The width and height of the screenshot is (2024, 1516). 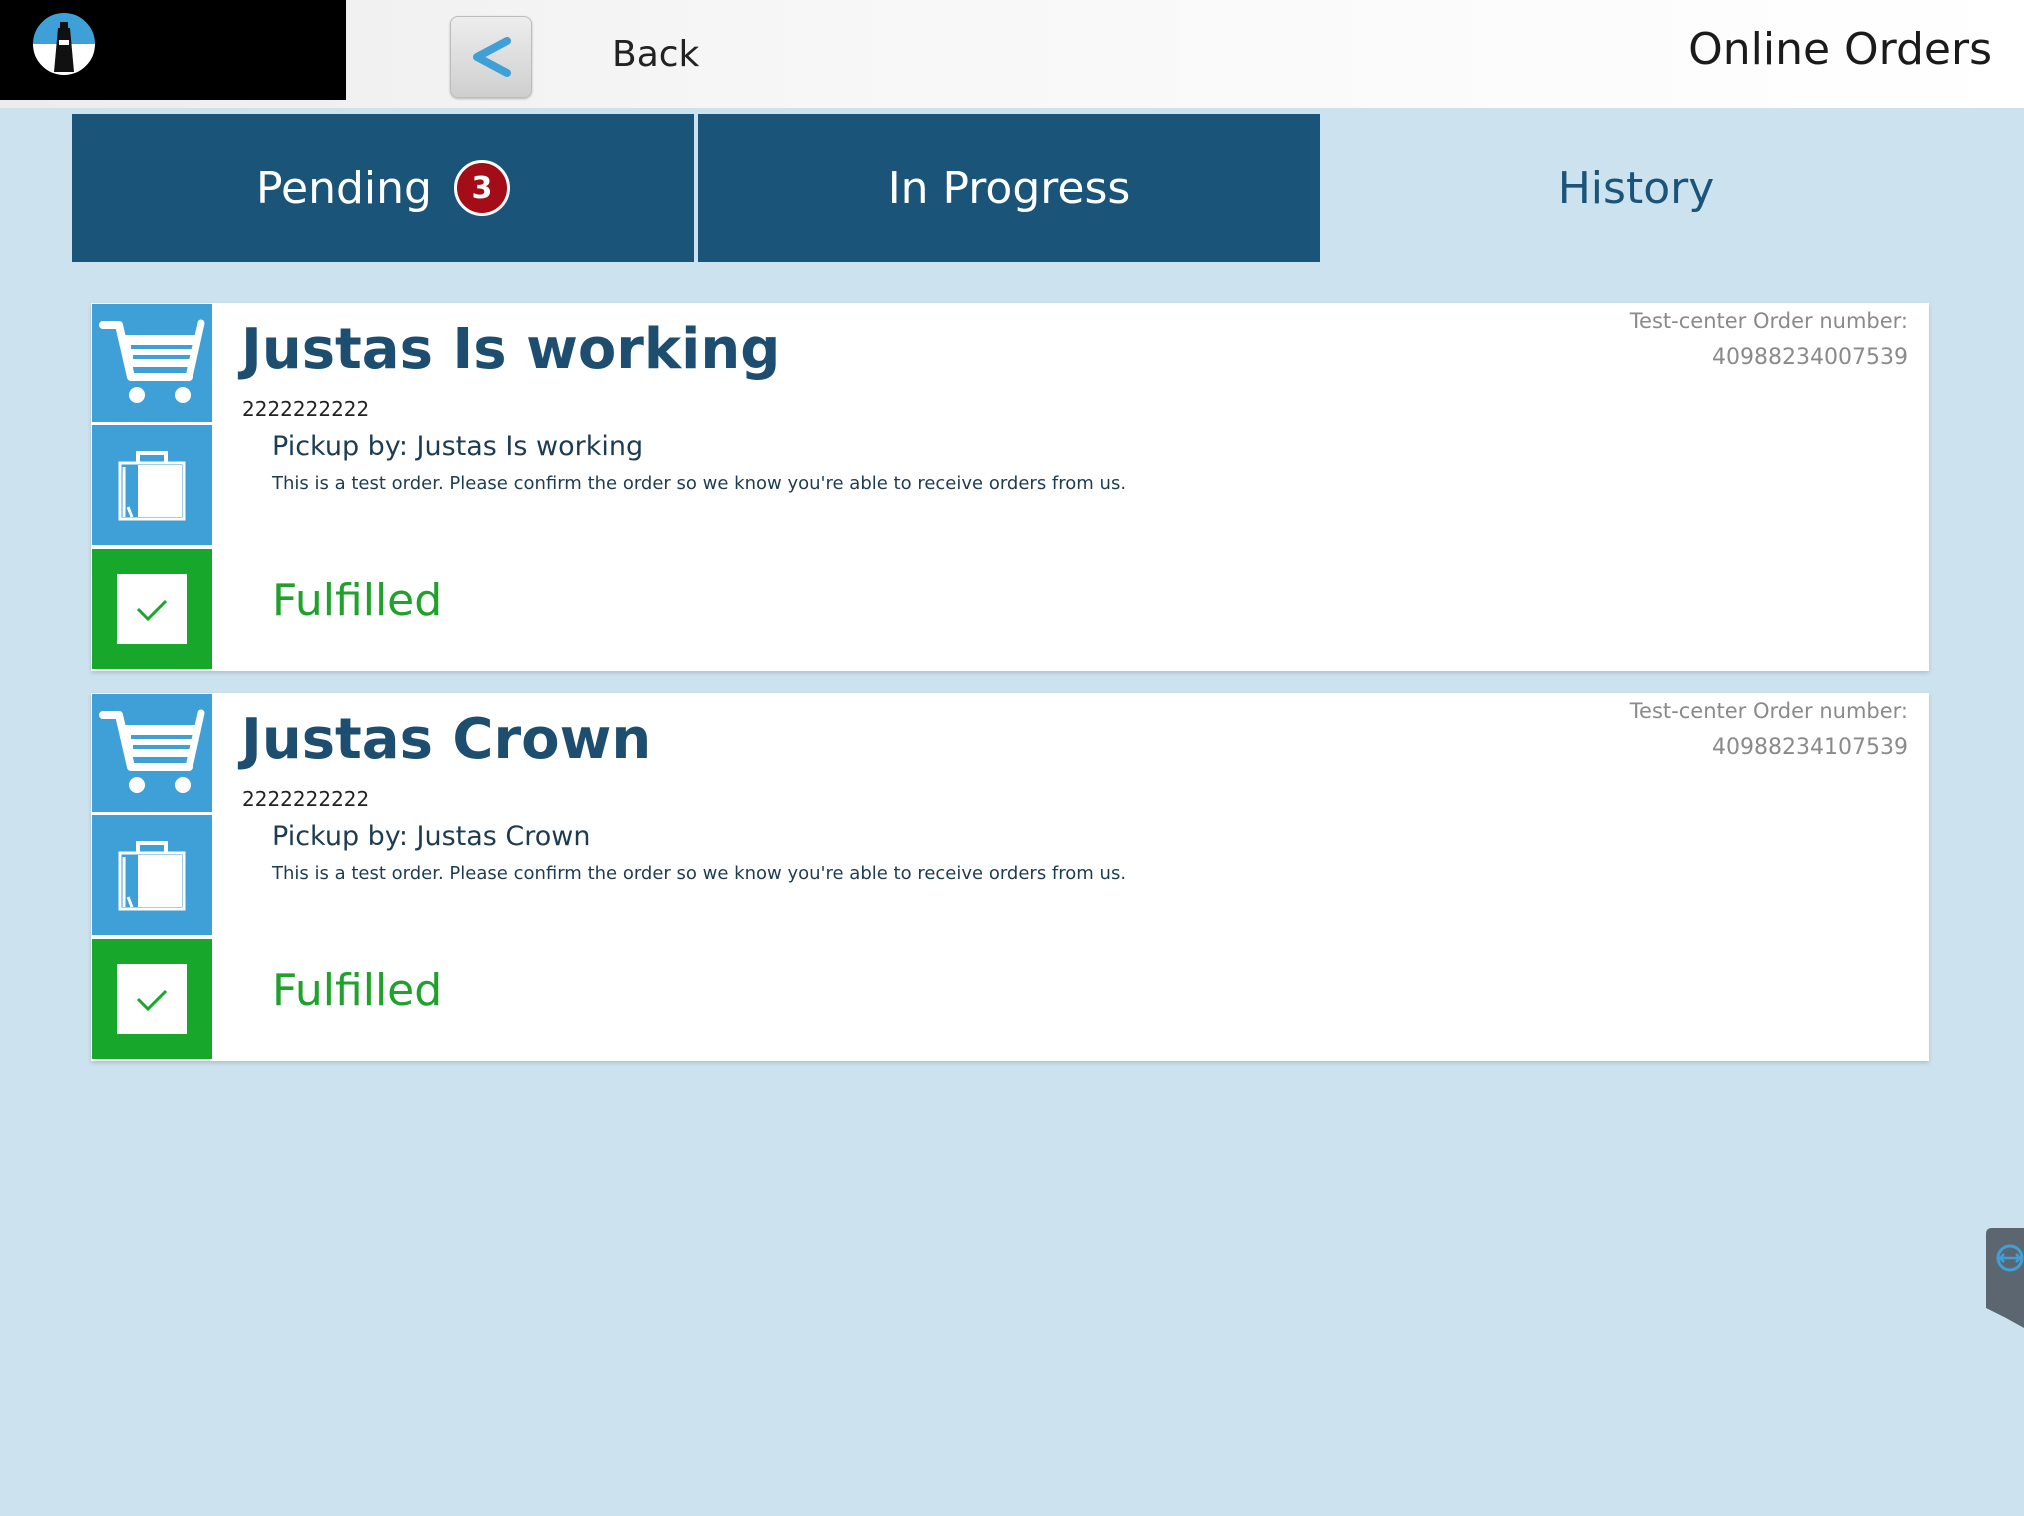 I want to click on tab-pending-label: Pending, so click(x=344, y=188).